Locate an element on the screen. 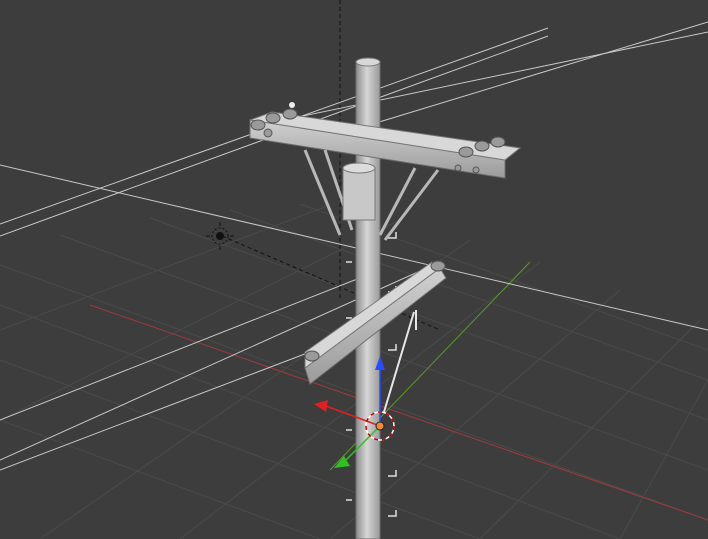 The width and height of the screenshot is (708, 539). sun-lamp-icon is located at coordinates (220, 236).